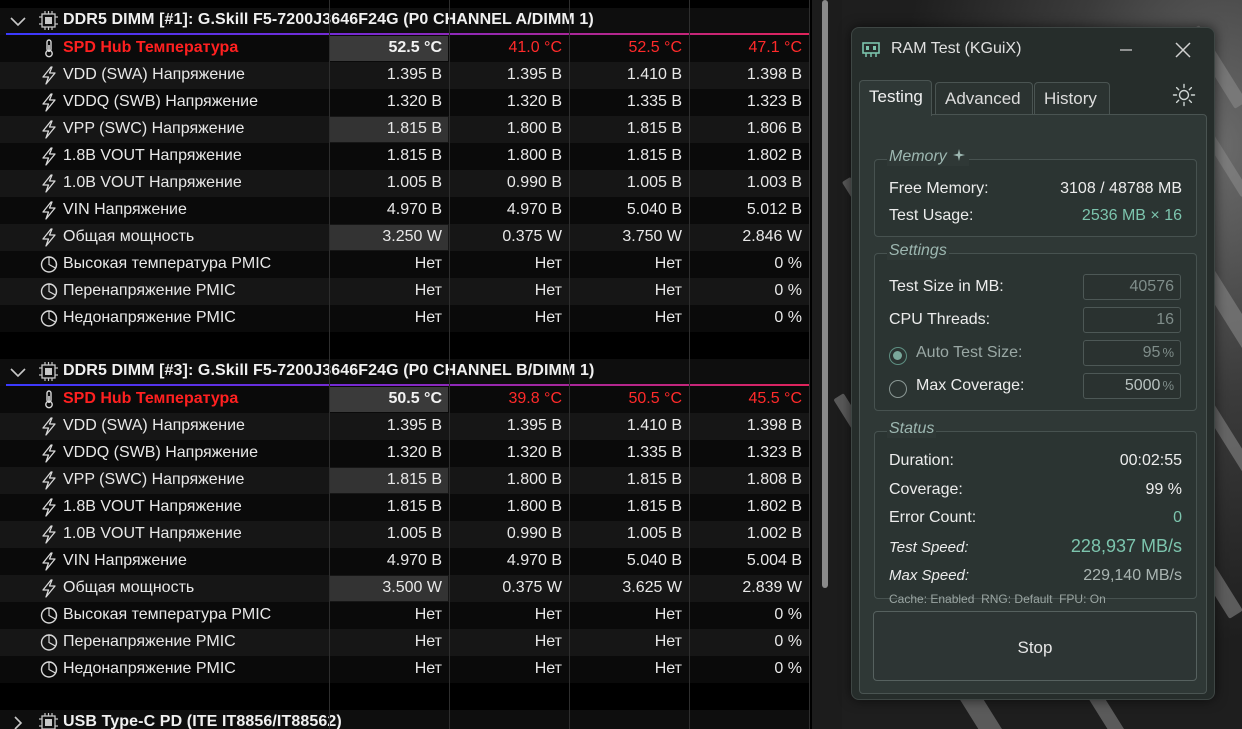 This screenshot has width=1242, height=729. I want to click on auto-test-size-label: Auto Test Size:, so click(969, 352).